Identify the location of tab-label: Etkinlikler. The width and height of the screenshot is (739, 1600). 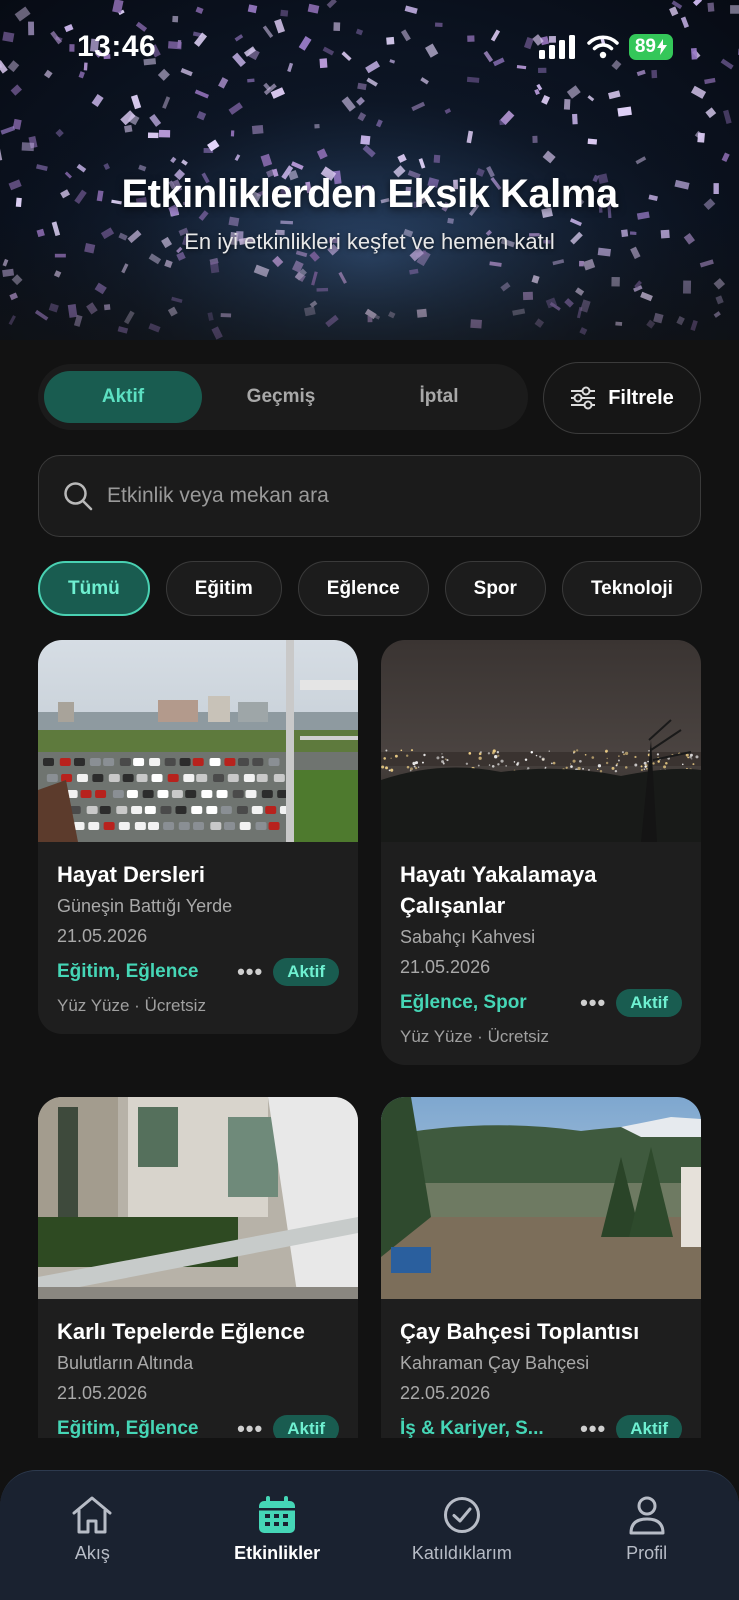
(277, 1553).